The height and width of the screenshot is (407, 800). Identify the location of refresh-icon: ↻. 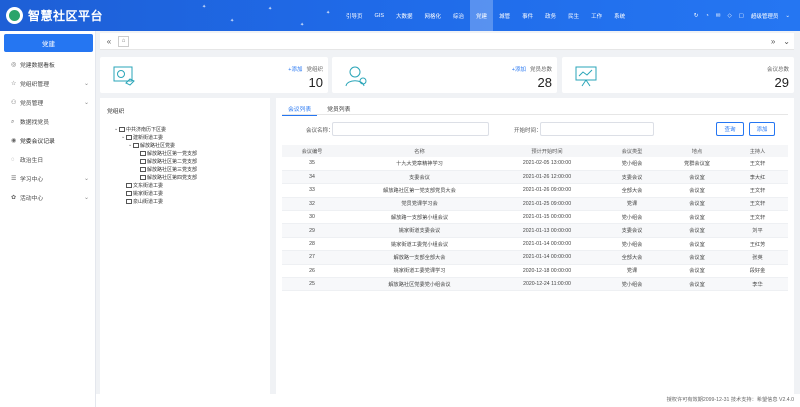
(696, 16).